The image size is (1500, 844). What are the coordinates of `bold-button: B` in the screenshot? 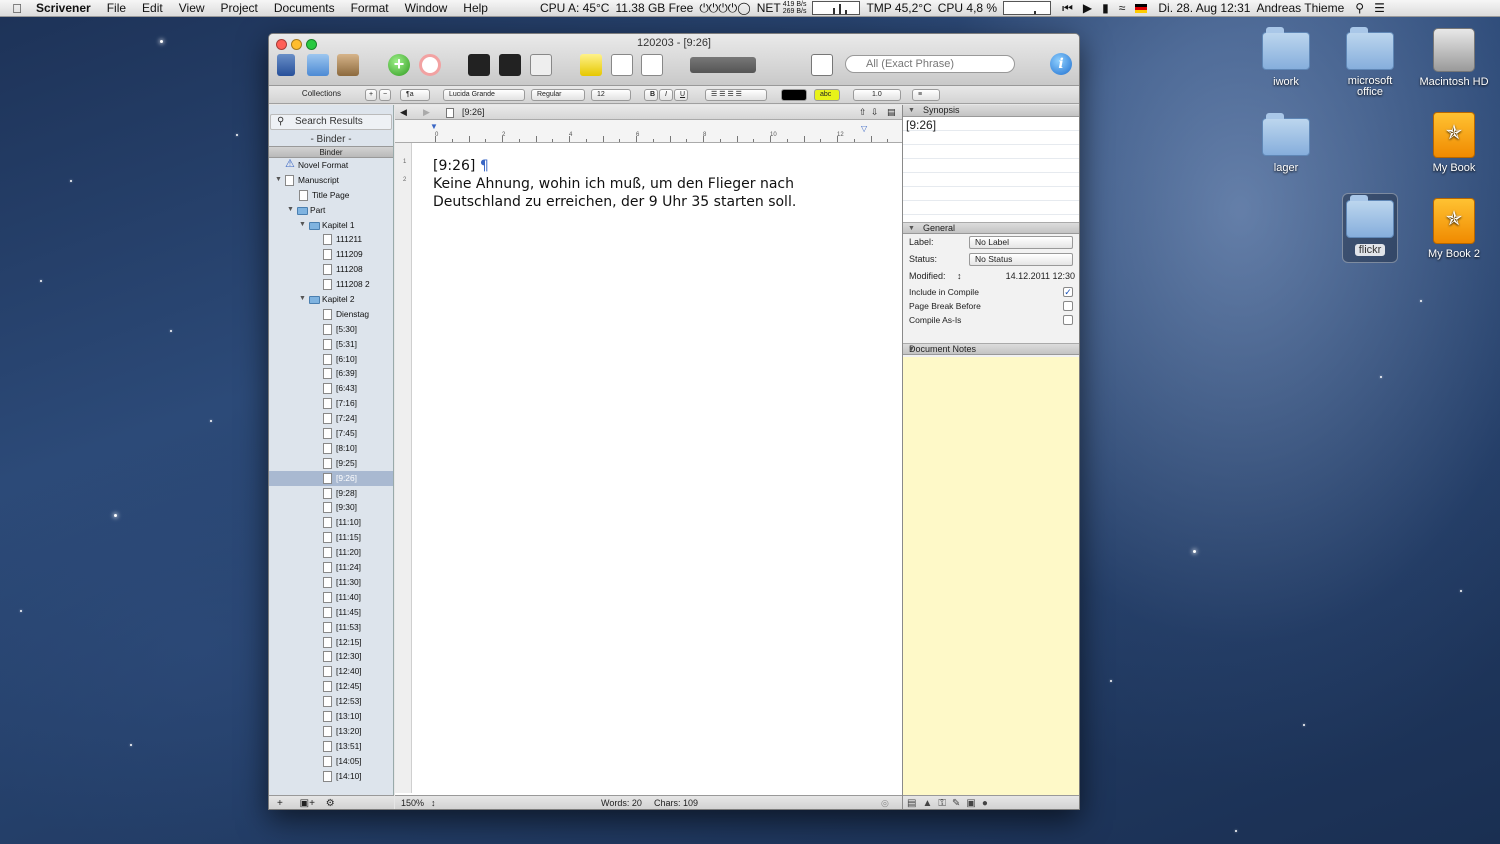 It's located at (651, 95).